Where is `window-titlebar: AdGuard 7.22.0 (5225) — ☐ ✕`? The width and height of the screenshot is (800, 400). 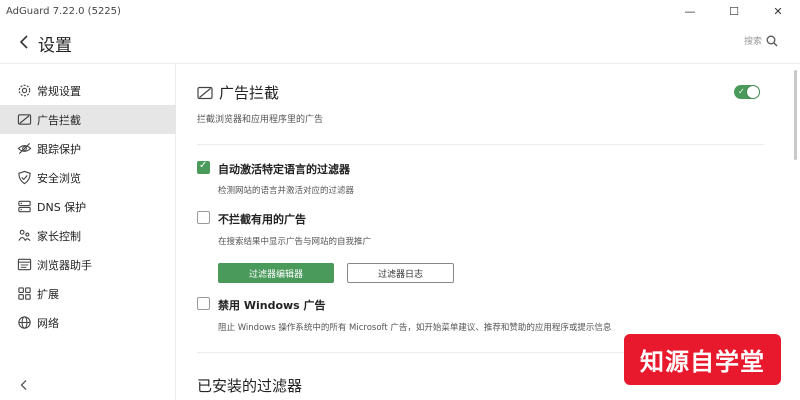
window-titlebar: AdGuard 7.22.0 (5225) — ☐ ✕ is located at coordinates (400, 11).